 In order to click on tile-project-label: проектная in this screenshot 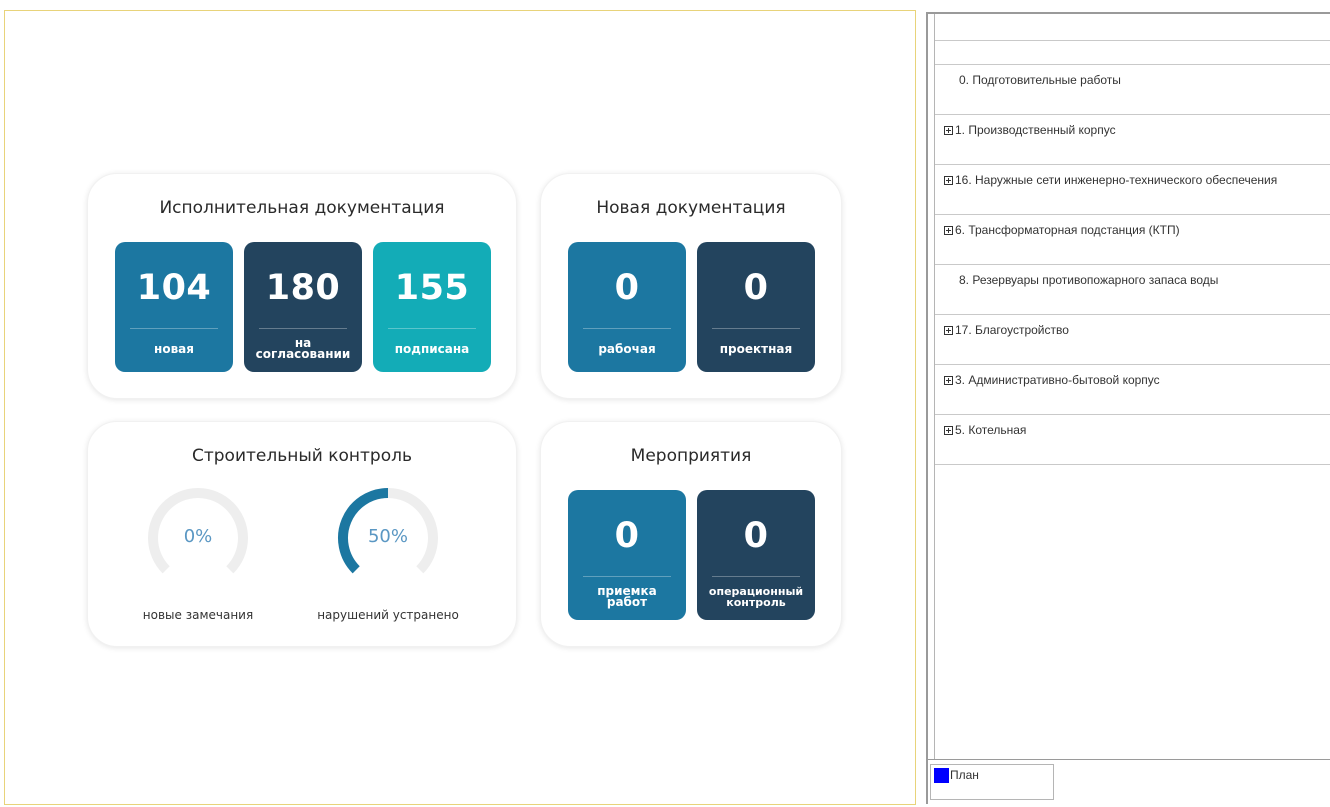, I will do `click(756, 348)`.